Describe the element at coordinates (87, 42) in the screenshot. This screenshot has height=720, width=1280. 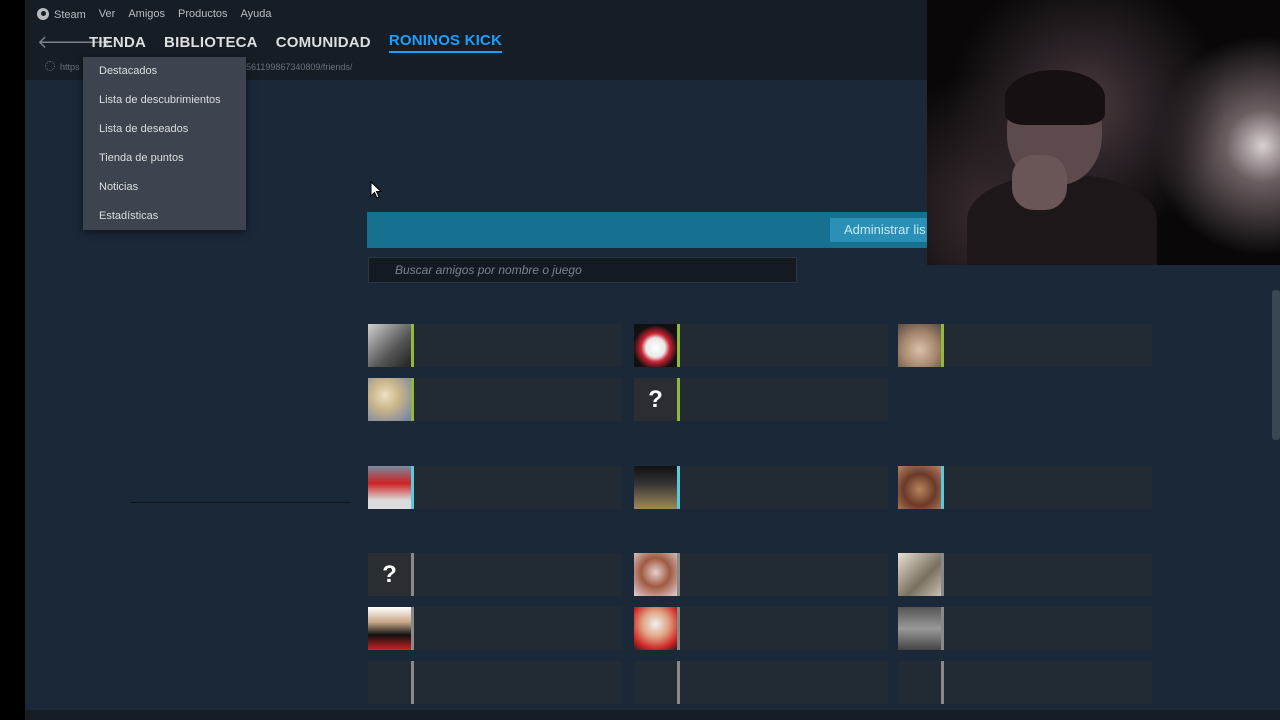
I see `arrow-right-icon: 🡒` at that location.